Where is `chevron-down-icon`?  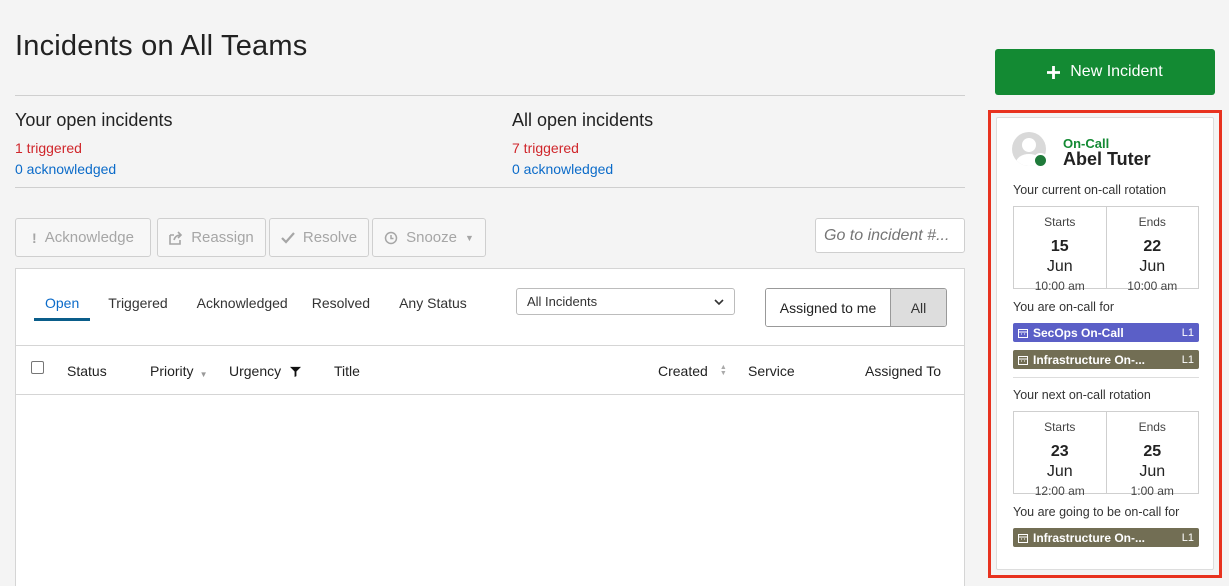
chevron-down-icon is located at coordinates (719, 301).